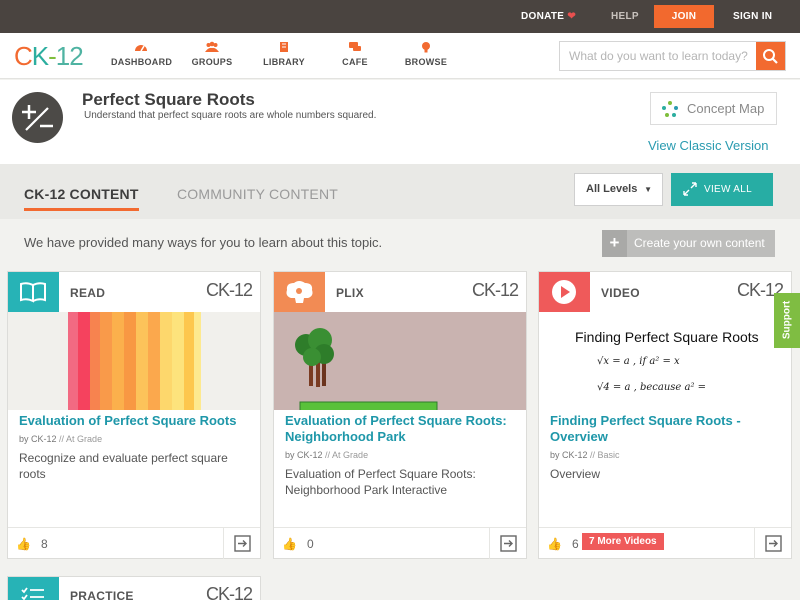  I want to click on book-icon, so click(33, 292).